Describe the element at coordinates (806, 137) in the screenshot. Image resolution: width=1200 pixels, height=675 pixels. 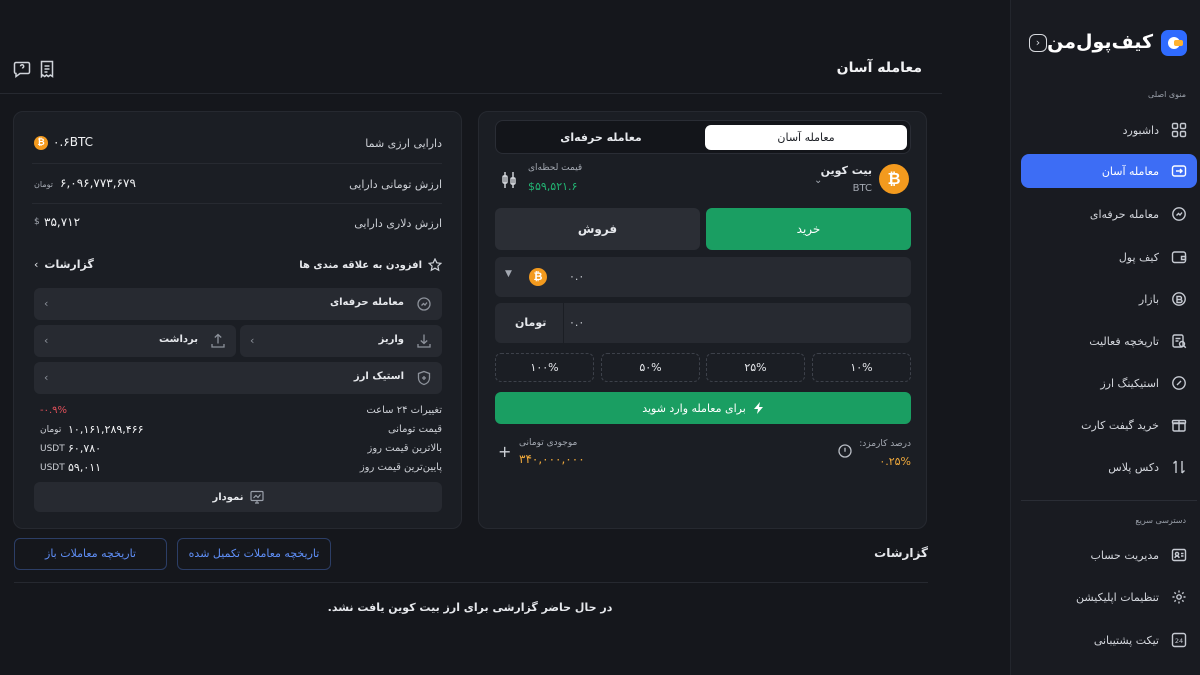
I see `tab-easy-trade: معامله آسان` at that location.